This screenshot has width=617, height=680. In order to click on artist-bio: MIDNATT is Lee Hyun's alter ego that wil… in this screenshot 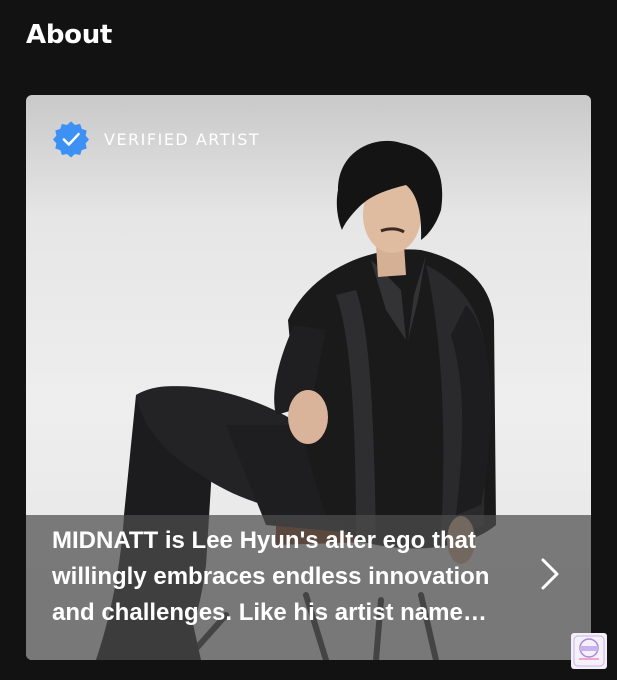, I will do `click(271, 576)`.